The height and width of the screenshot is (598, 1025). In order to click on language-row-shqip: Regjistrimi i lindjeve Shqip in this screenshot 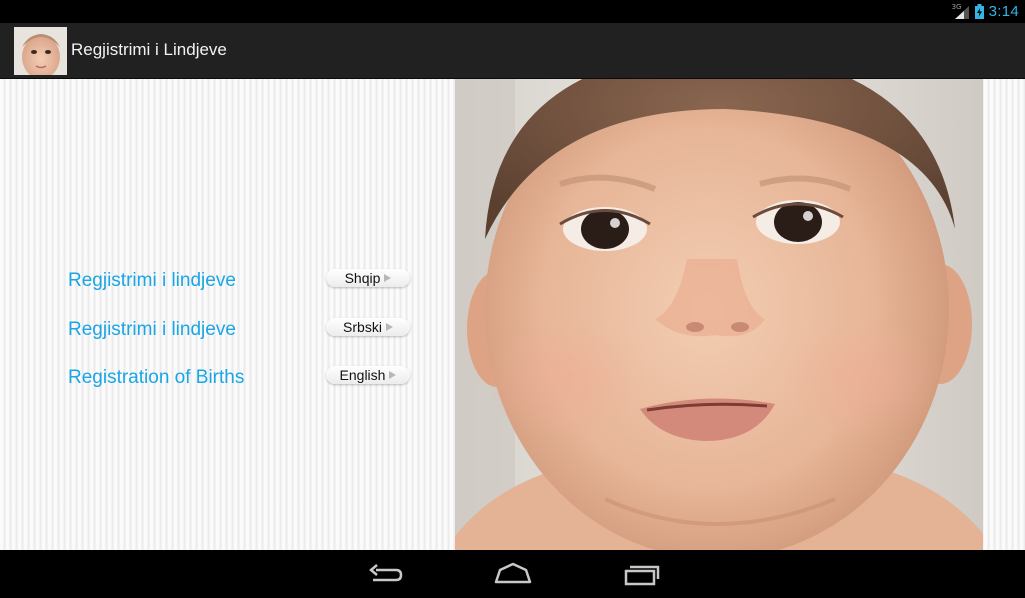, I will do `click(240, 280)`.